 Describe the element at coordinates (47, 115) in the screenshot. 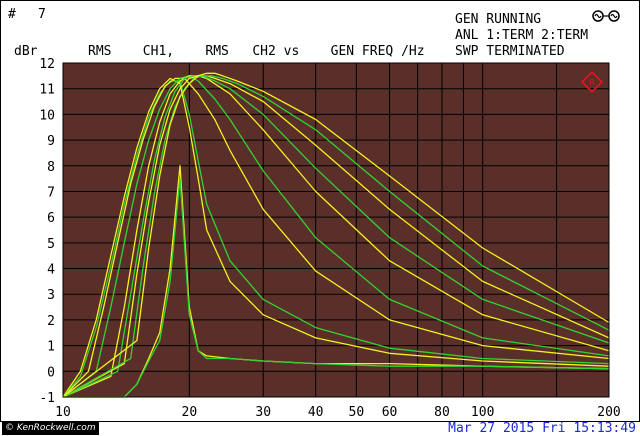

I see `y-tick-label: 10` at that location.